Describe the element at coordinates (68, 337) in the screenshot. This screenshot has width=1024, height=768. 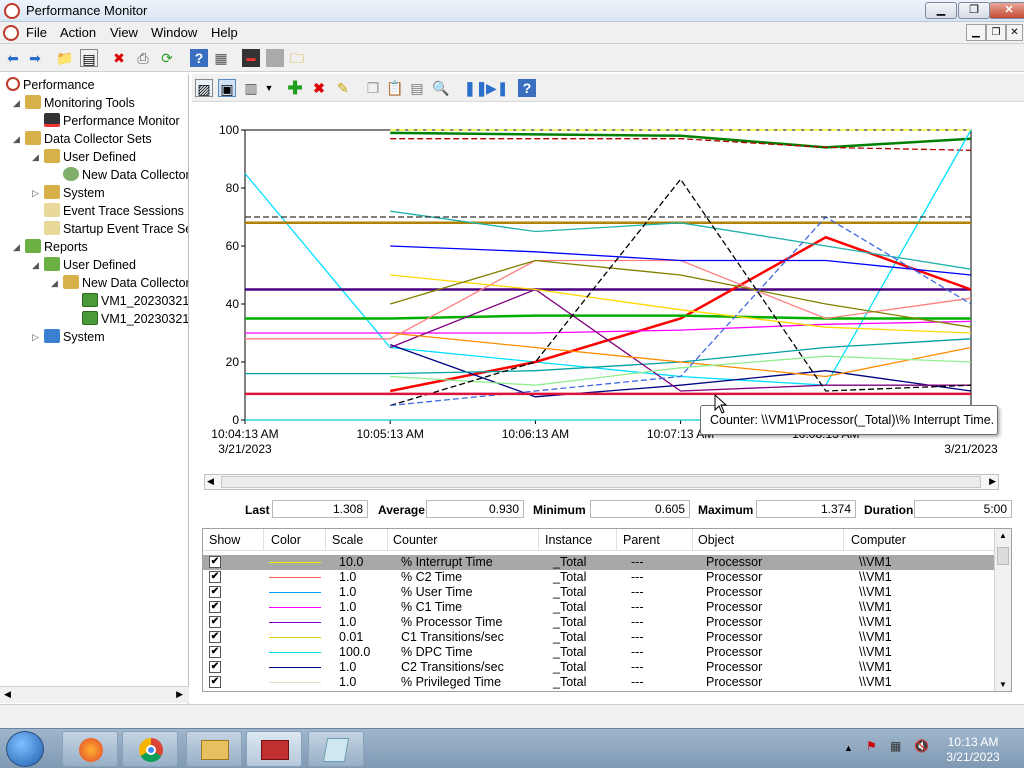
I see `tree-item-reports-system: ▷ System` at that location.